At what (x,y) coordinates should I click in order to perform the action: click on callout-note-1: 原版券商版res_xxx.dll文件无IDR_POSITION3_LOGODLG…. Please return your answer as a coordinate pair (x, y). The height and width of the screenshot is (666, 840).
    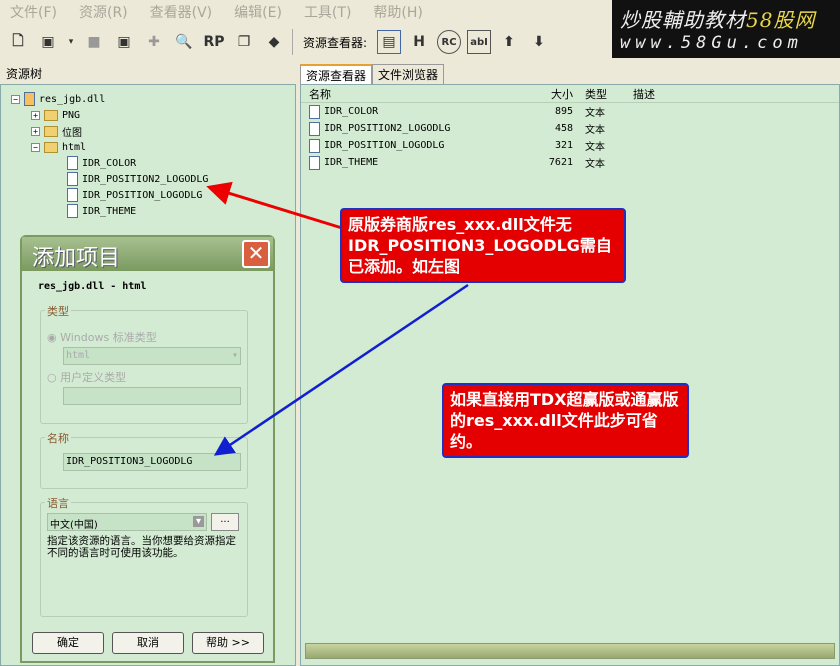
    Looking at the image, I should click on (483, 245).